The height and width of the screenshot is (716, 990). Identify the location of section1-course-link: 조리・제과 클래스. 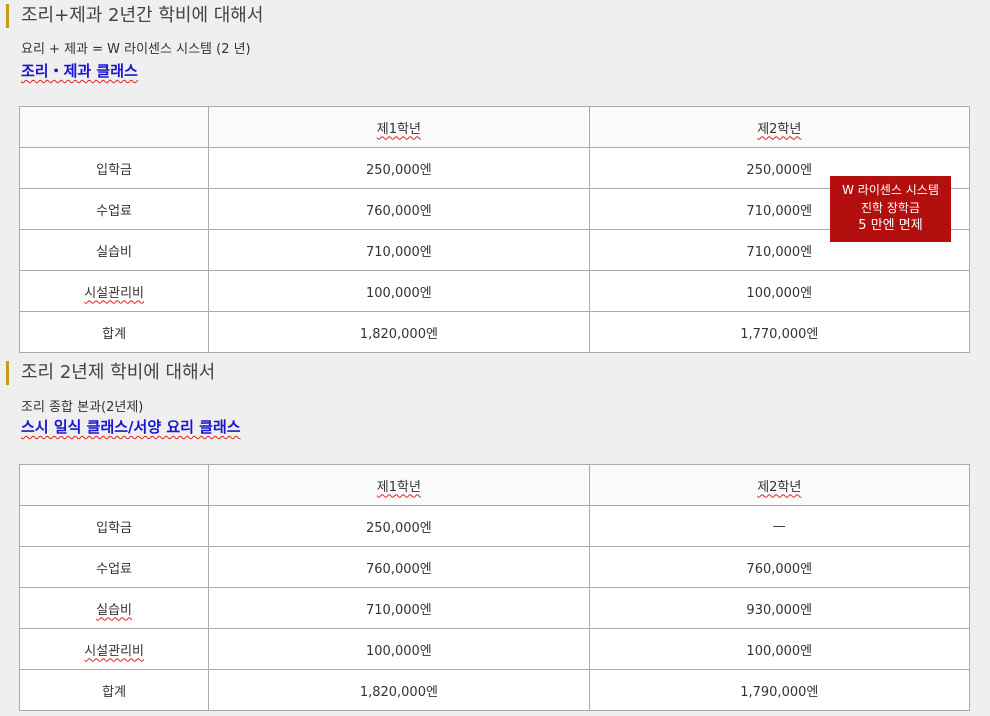
(79, 70).